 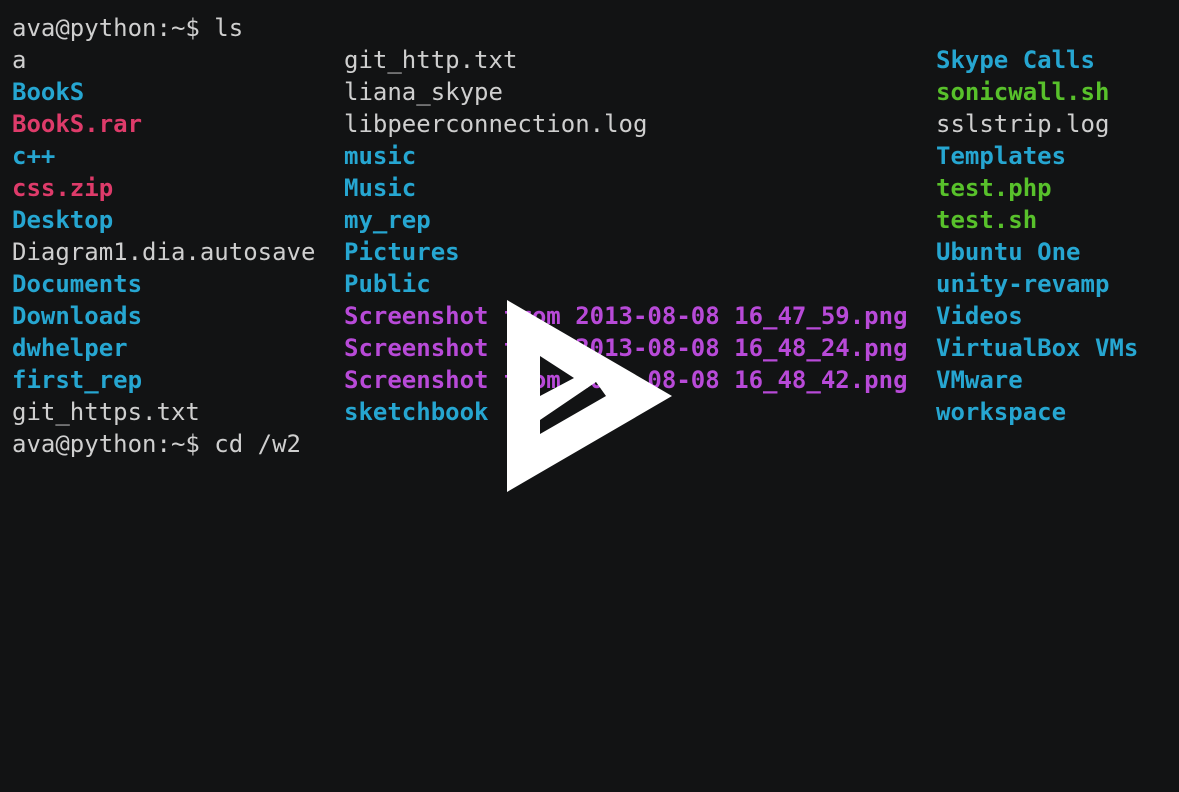 I want to click on ls-entry-dir: my_rep, so click(x=387, y=220).